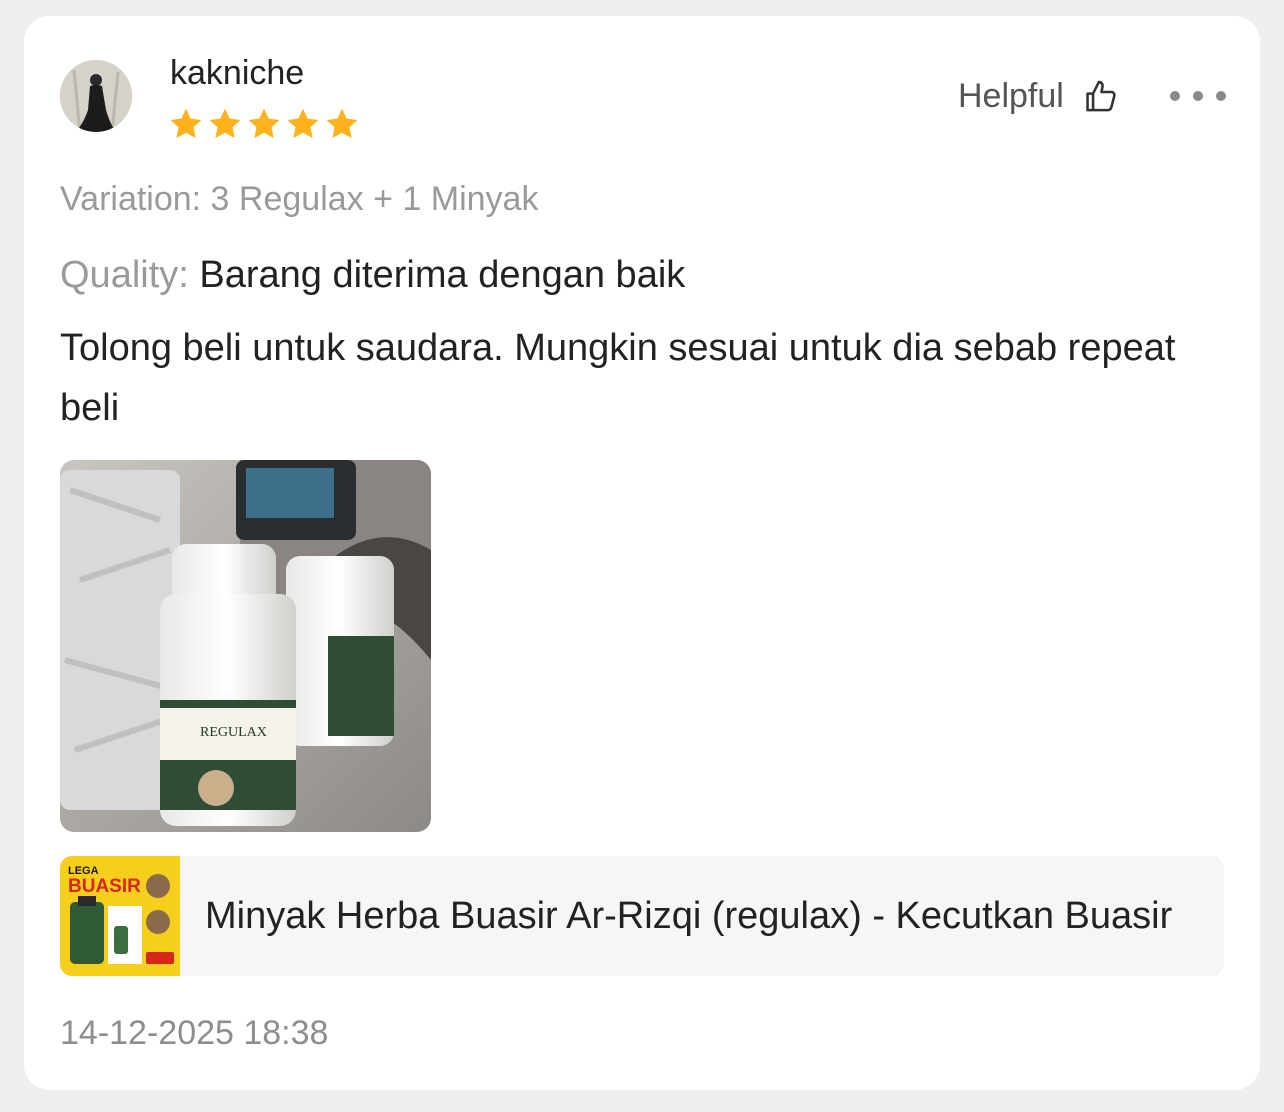  I want to click on review-photo: REGULAX, so click(245, 646).